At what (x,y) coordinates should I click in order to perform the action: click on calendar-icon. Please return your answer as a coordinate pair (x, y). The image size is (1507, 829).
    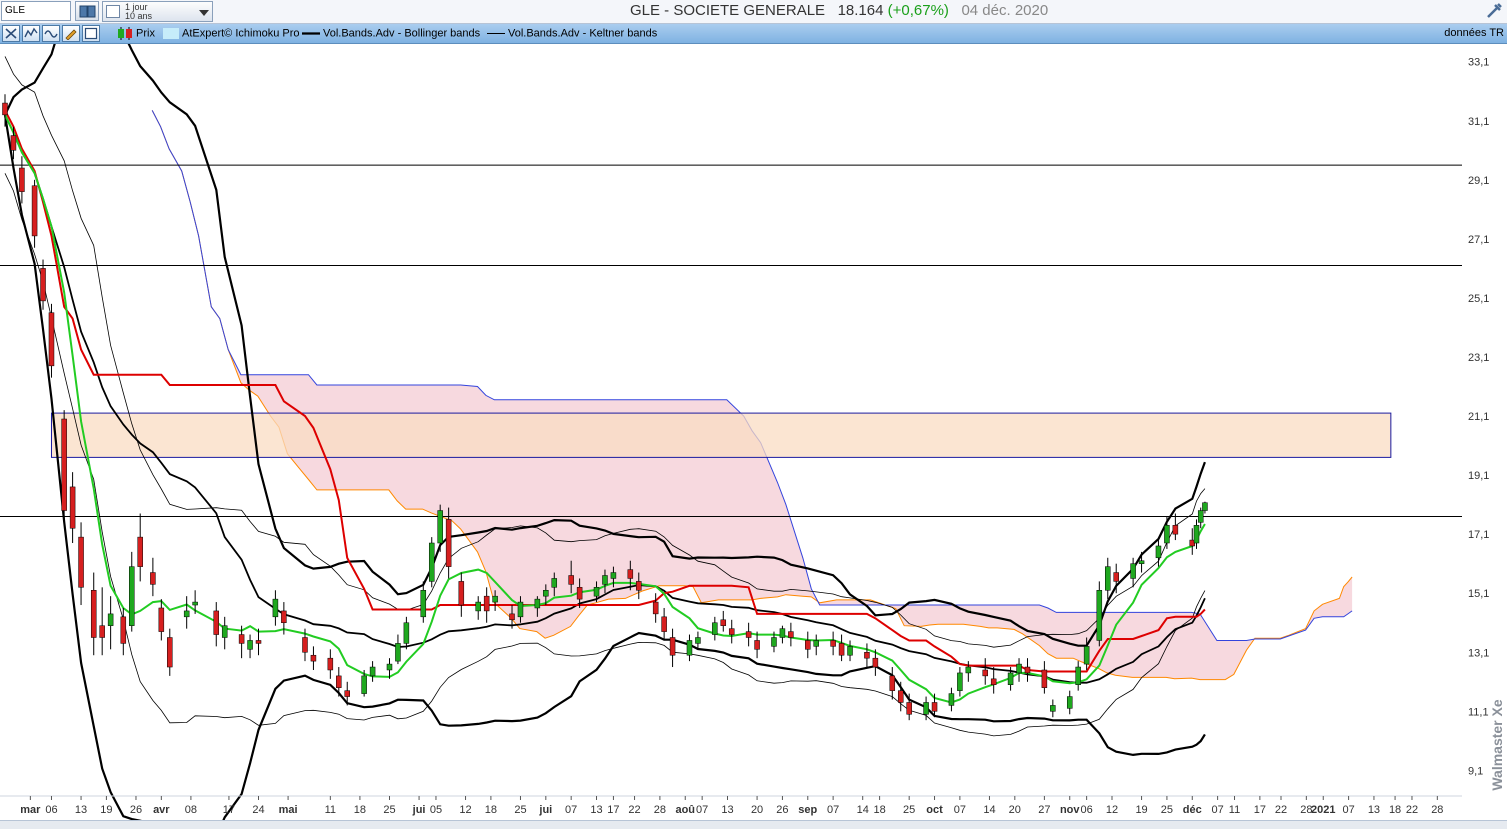
    Looking at the image, I should click on (113, 11).